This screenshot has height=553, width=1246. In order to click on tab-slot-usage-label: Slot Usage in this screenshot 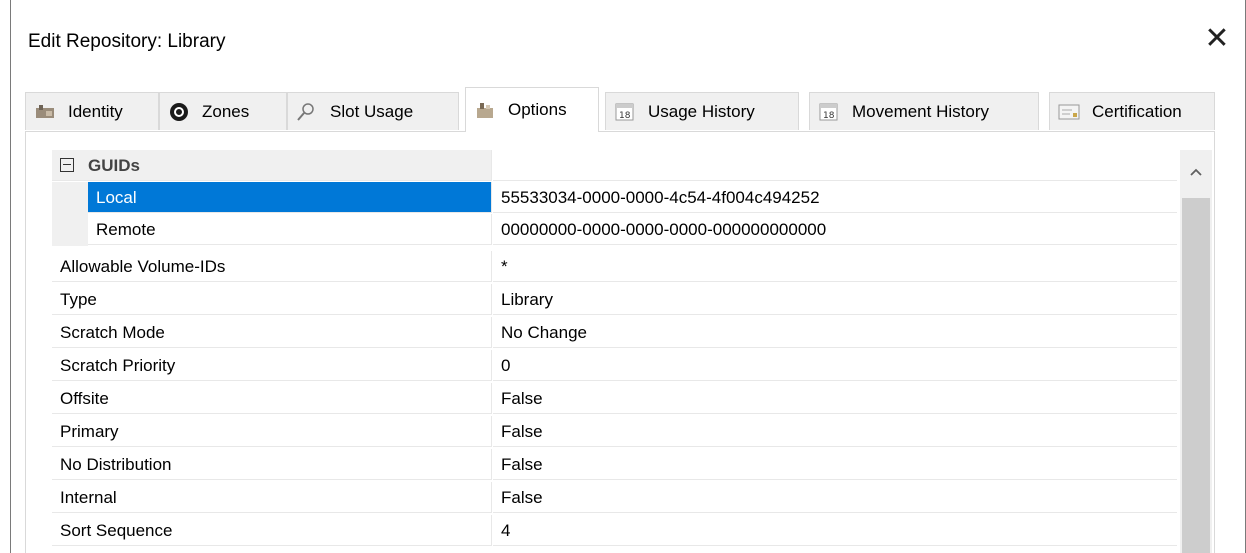, I will do `click(372, 111)`.